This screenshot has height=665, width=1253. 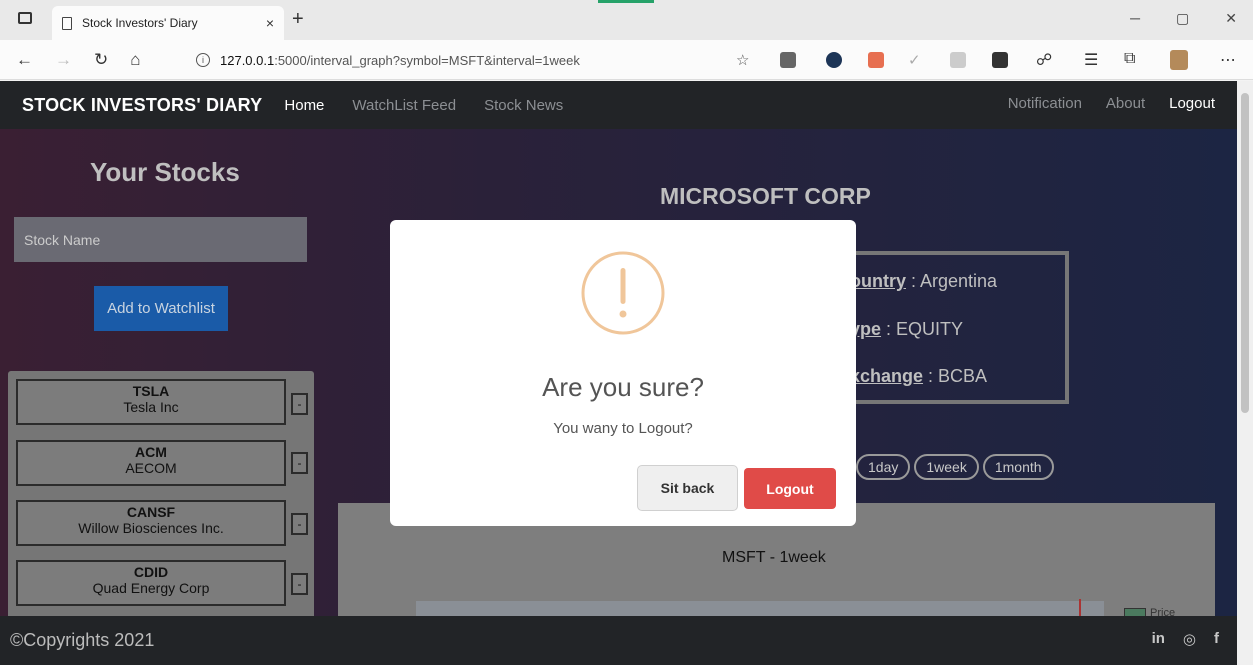 What do you see at coordinates (687, 488) in the screenshot?
I see `sit-back-button: Sit back` at bounding box center [687, 488].